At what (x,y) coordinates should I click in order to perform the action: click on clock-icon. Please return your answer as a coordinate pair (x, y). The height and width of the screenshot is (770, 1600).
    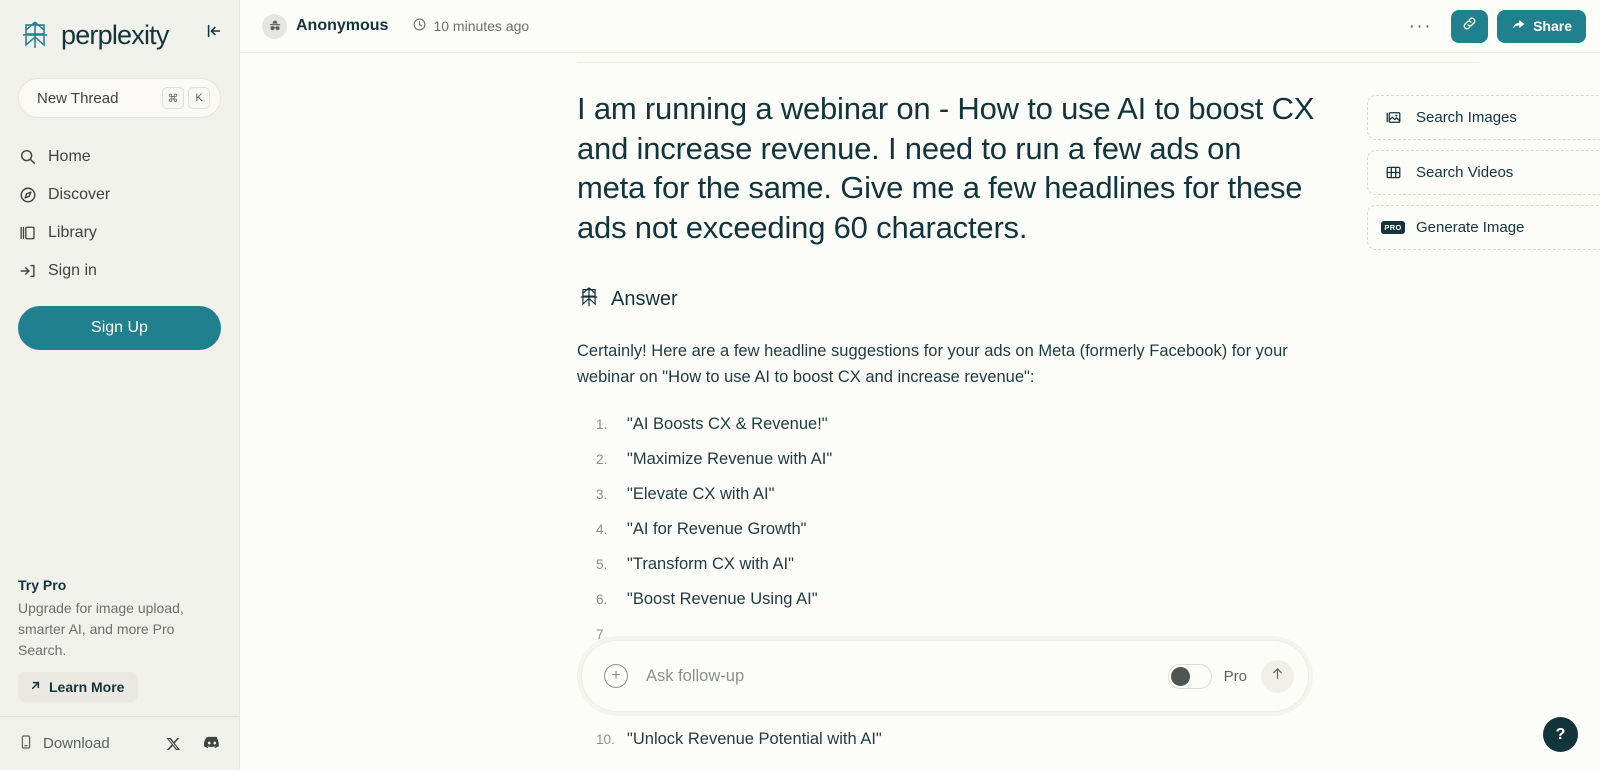
    Looking at the image, I should click on (419, 26).